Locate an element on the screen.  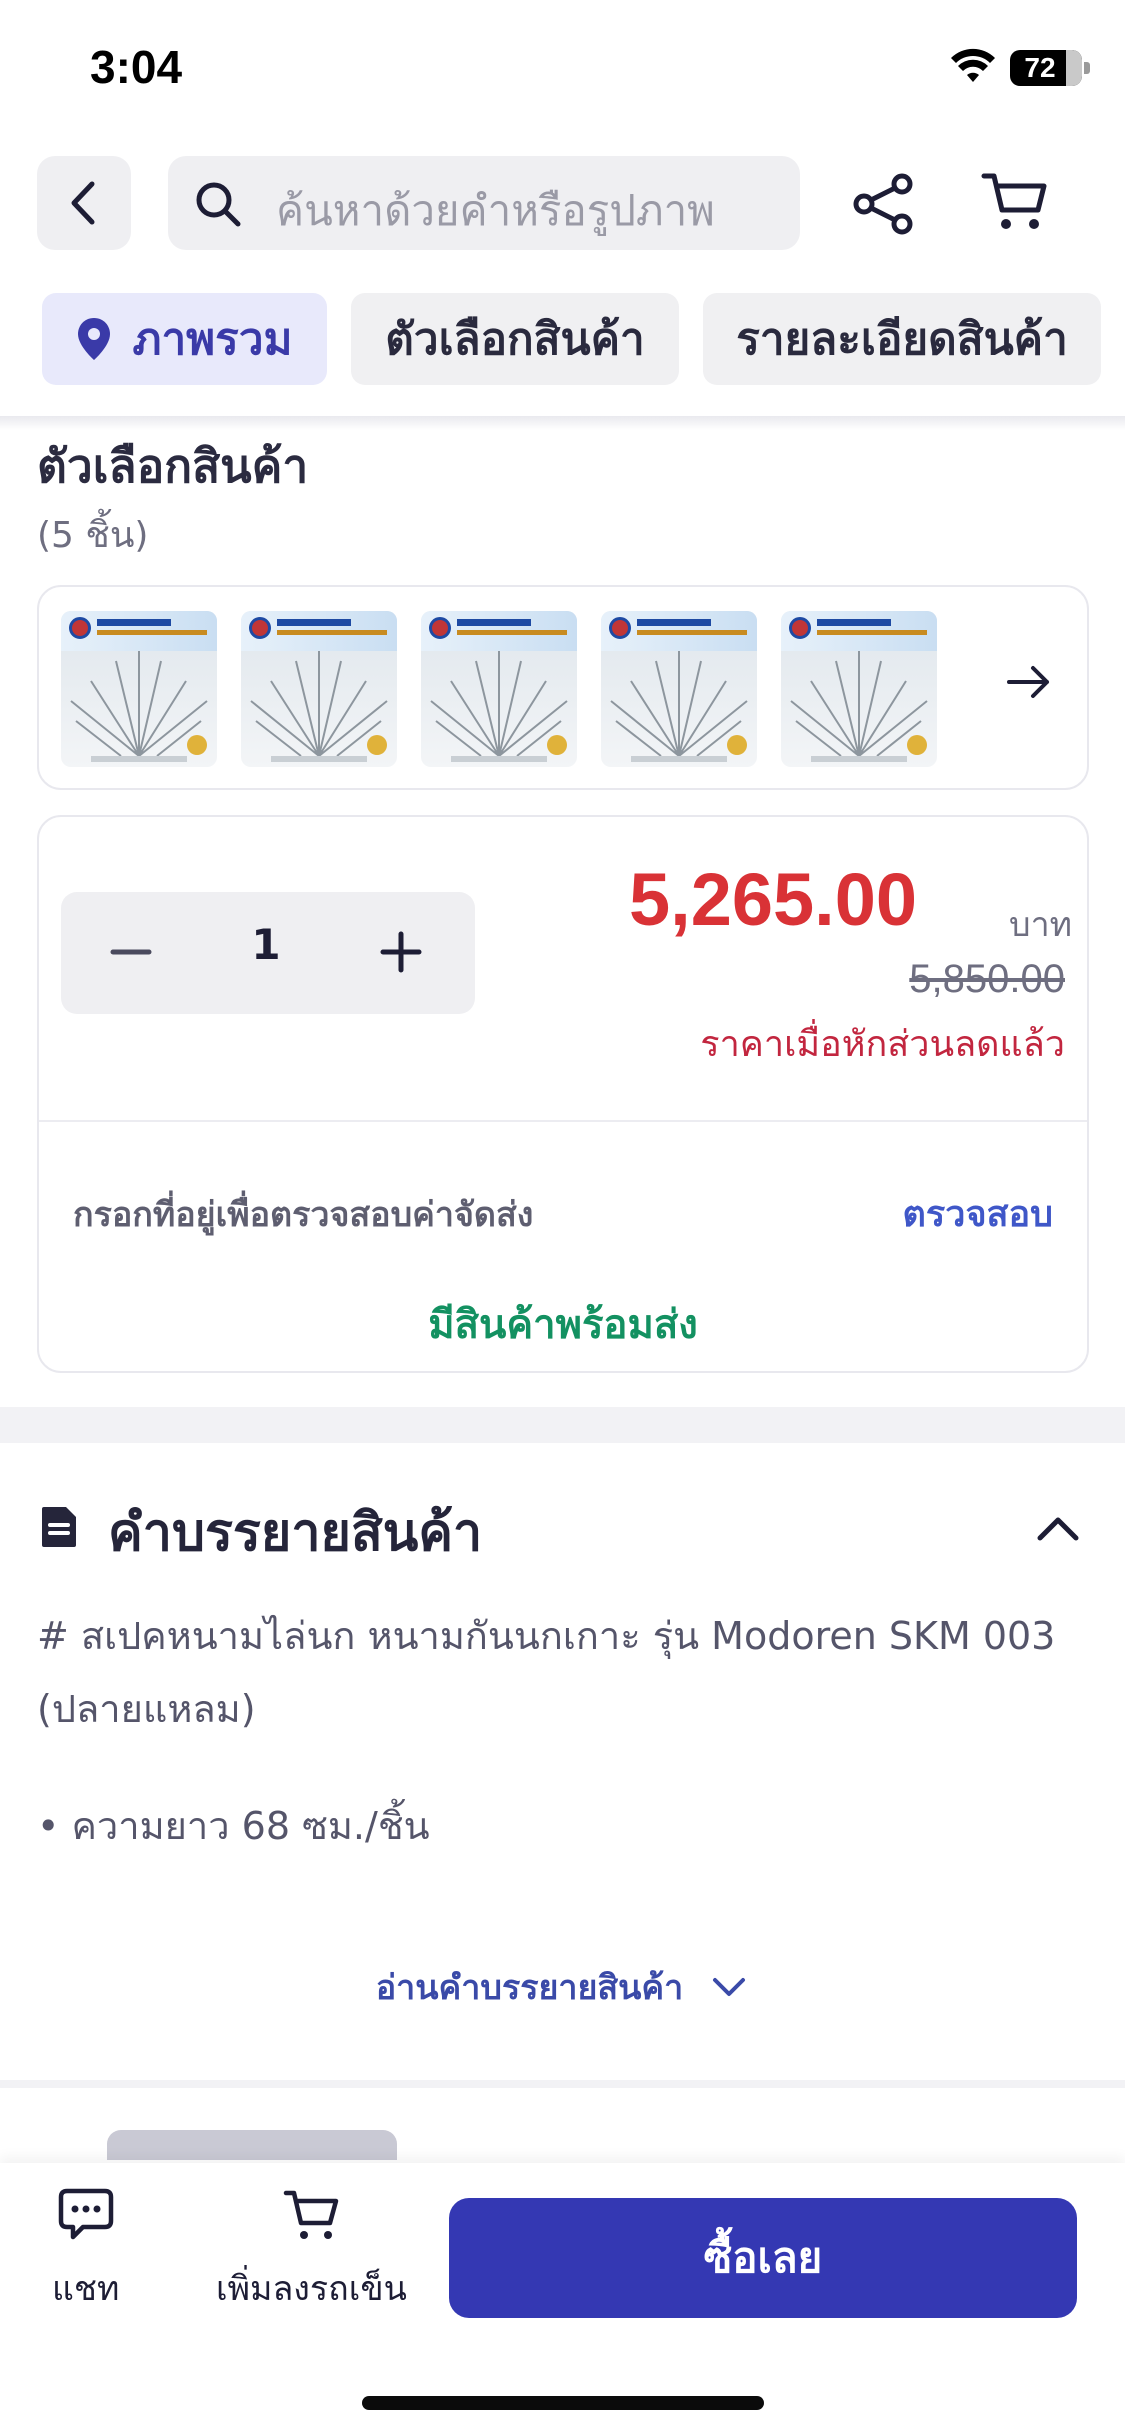
back-button is located at coordinates (84, 203).